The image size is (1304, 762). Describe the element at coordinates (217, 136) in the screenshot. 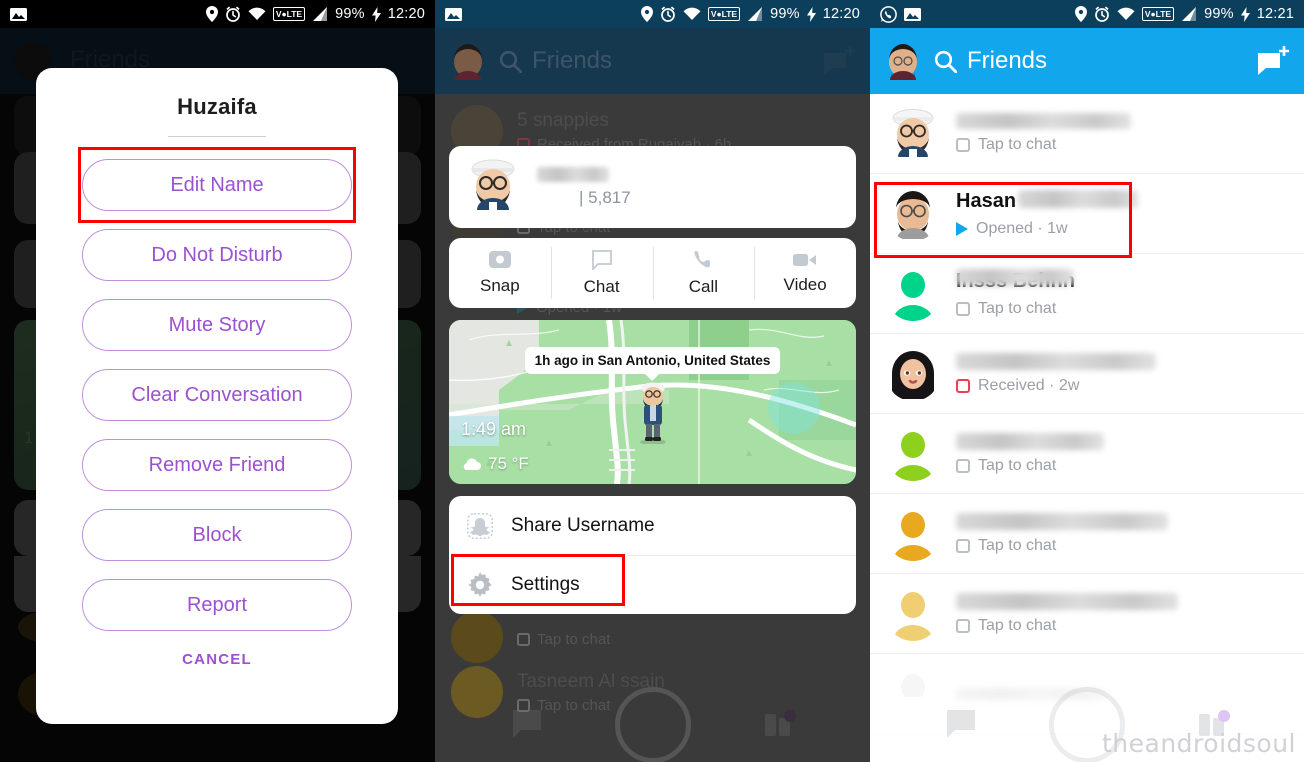

I see `dialog-divider` at that location.